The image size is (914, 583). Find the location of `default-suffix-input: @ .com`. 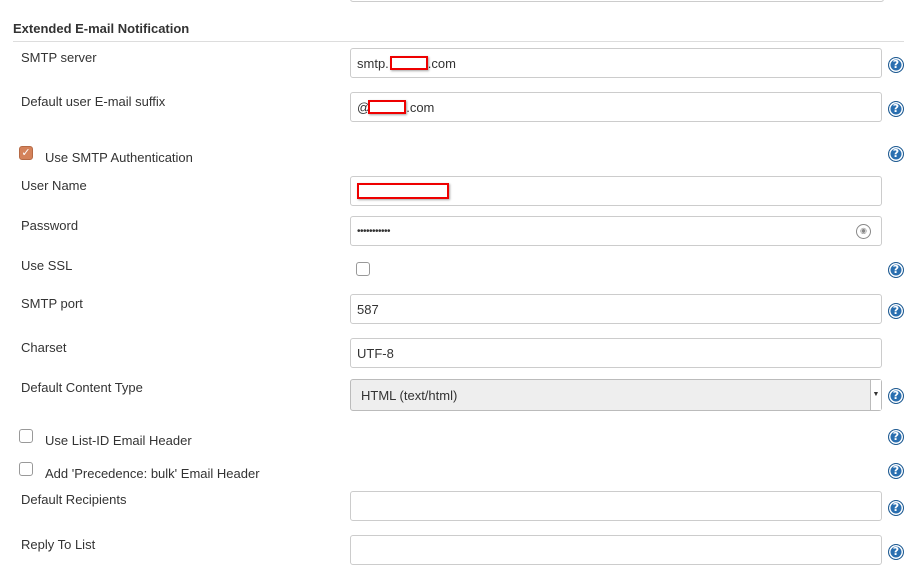

default-suffix-input: @ .com is located at coordinates (616, 107).